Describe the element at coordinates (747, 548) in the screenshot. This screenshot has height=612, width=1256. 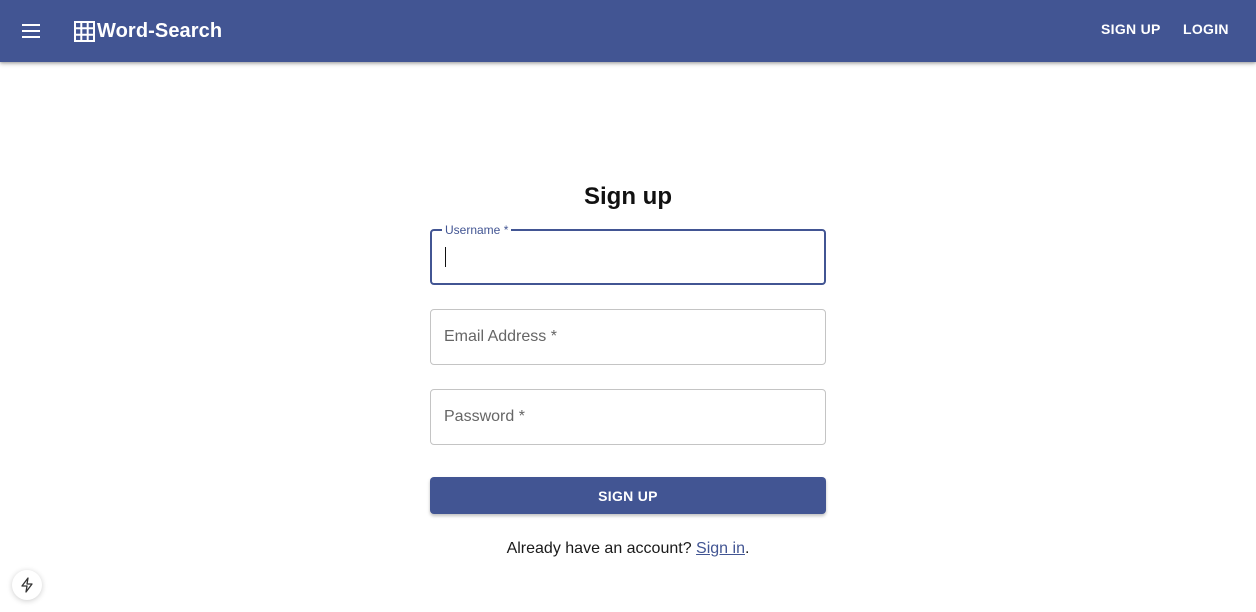
I see `signin-prompt-end: .` at that location.